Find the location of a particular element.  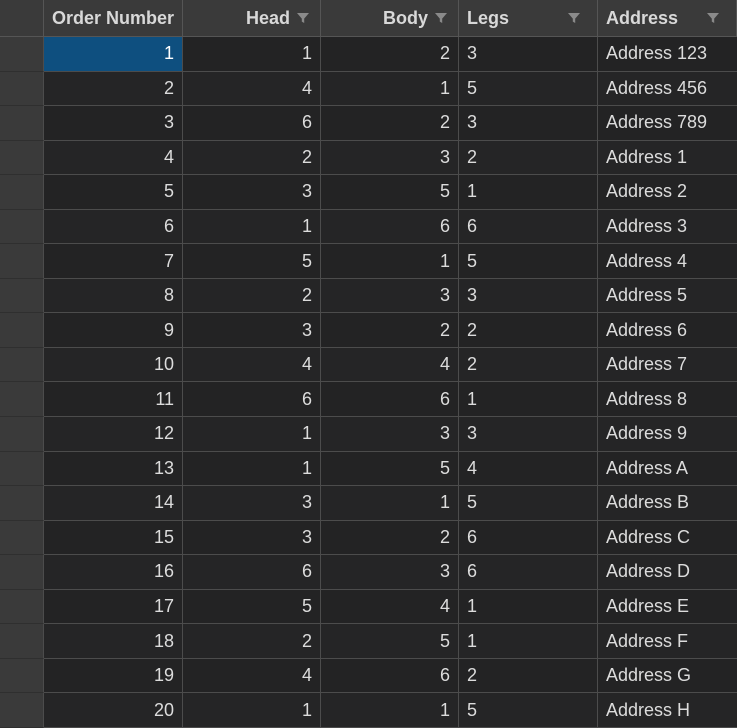

cell-address: Address F is located at coordinates (667, 641).